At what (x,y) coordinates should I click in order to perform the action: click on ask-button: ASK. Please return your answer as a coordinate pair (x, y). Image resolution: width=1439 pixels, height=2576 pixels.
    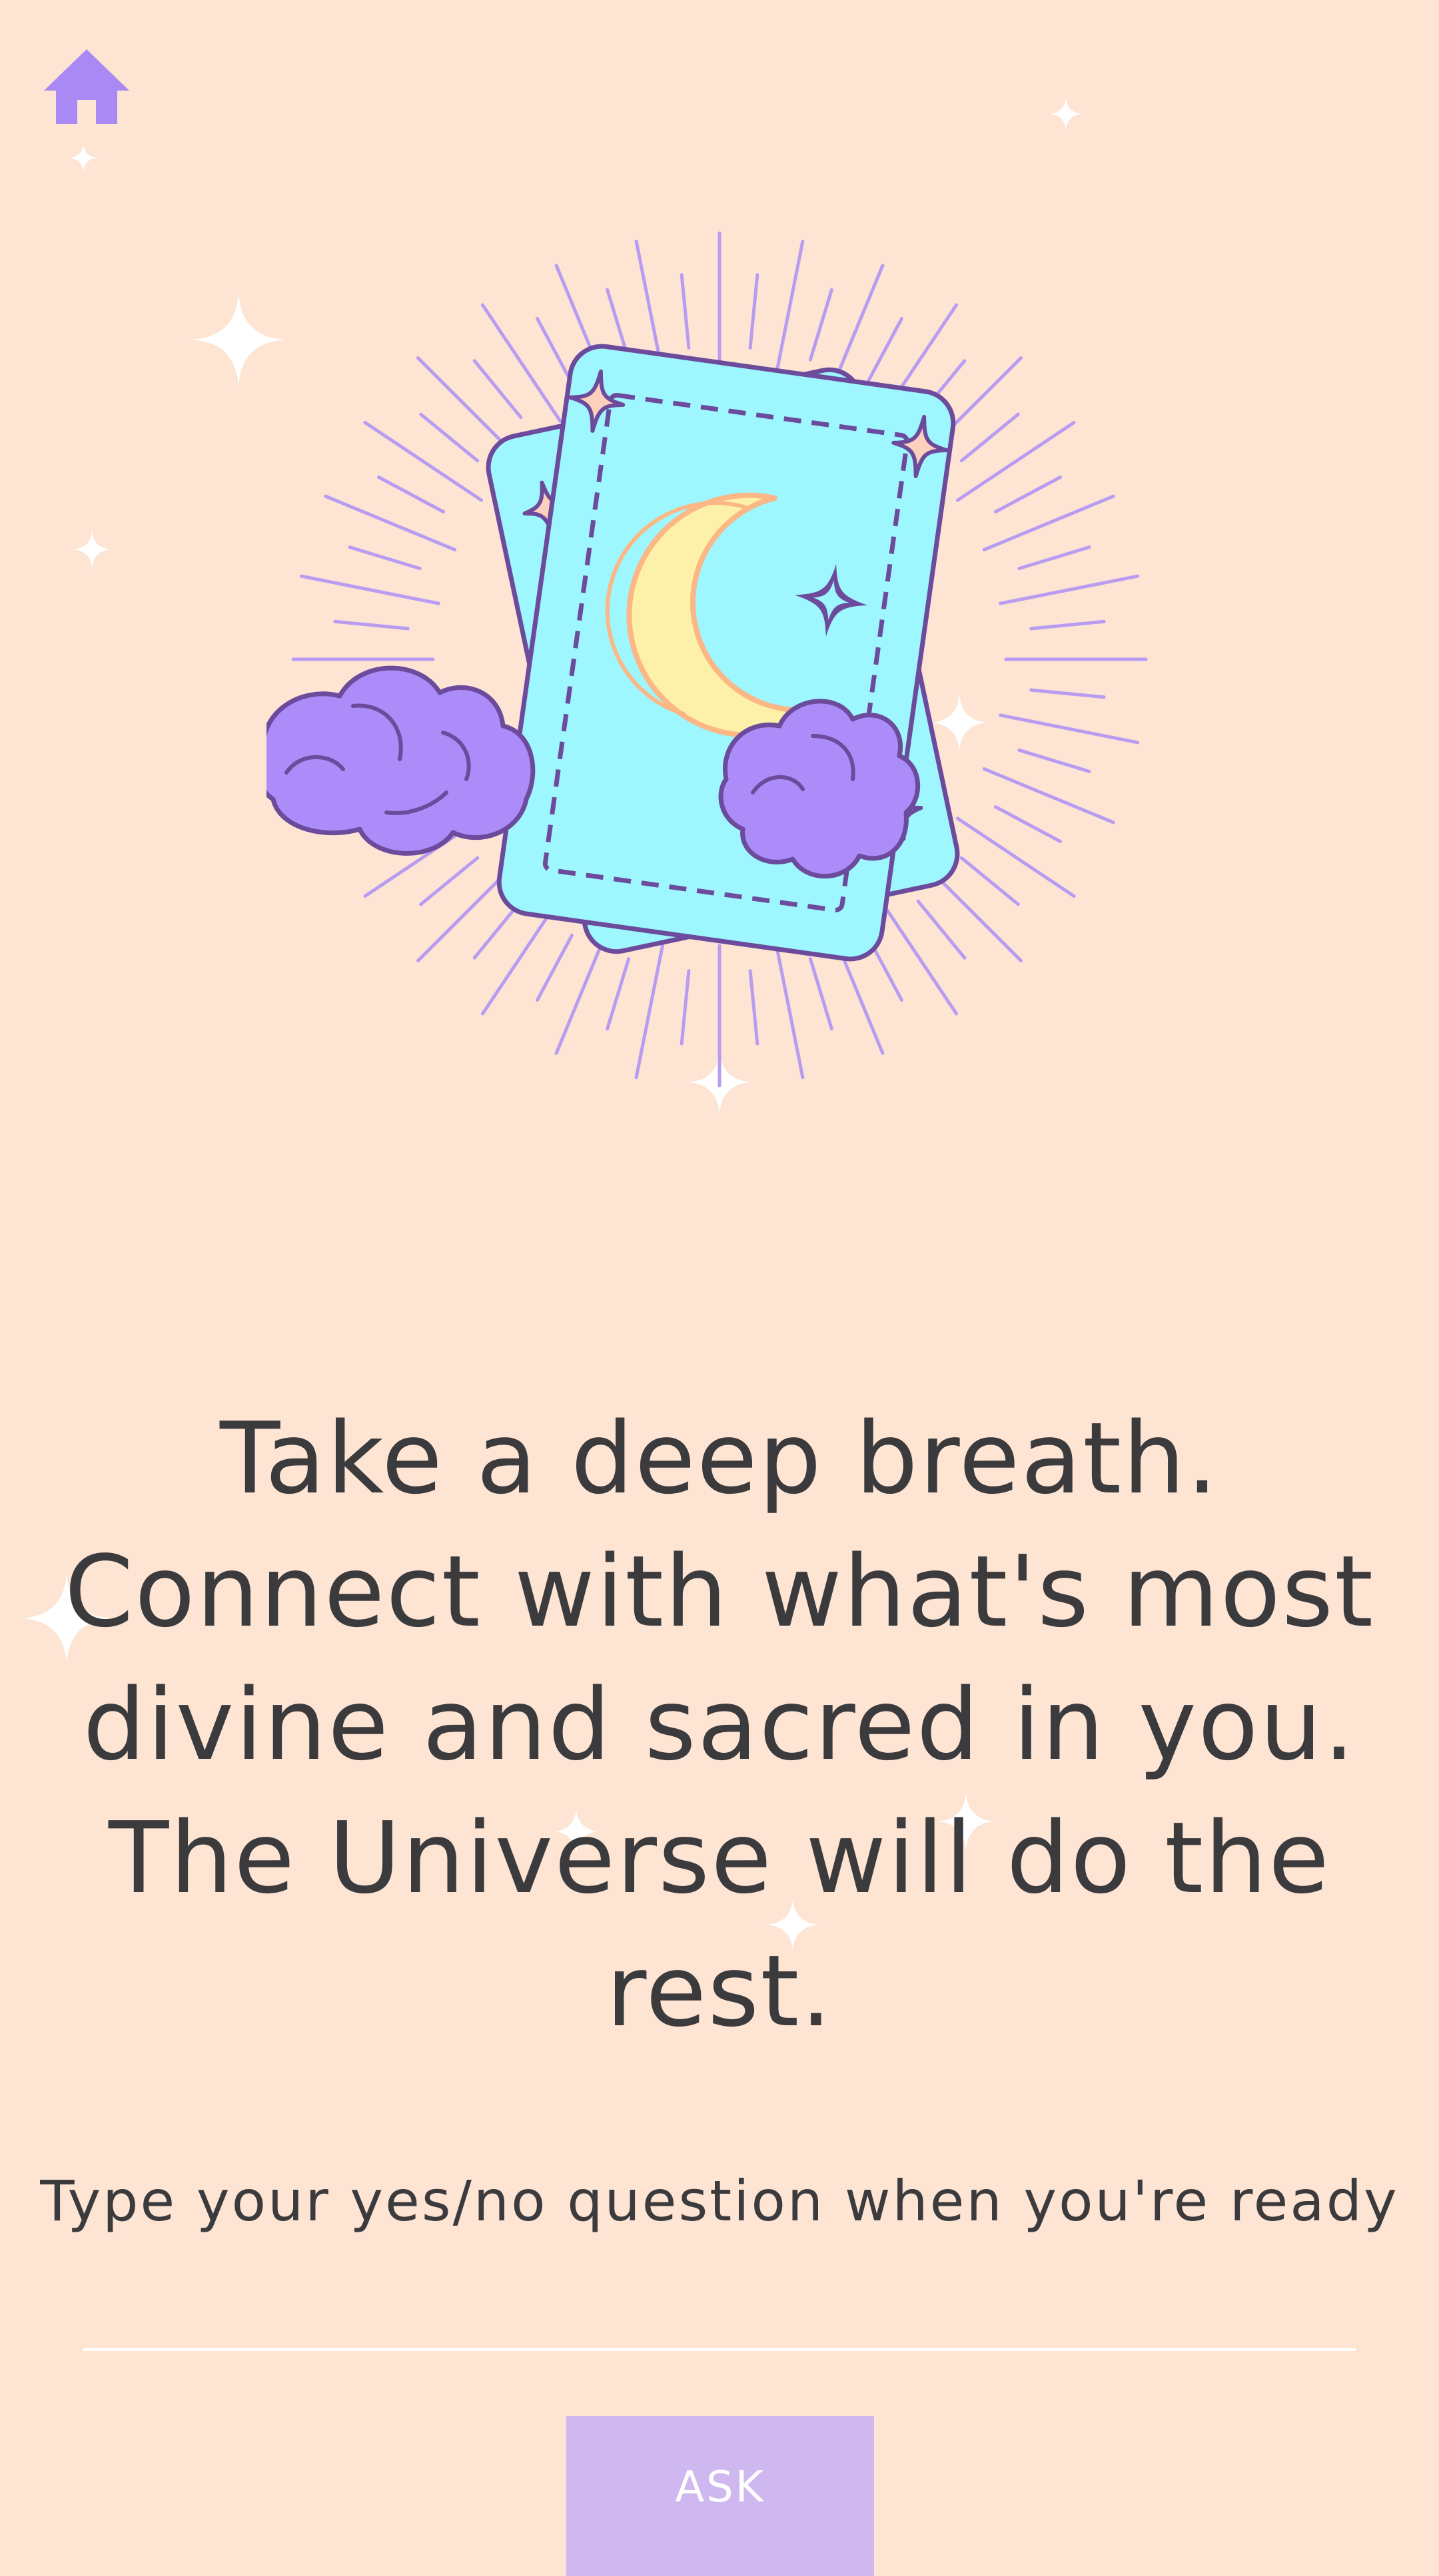
    Looking at the image, I should click on (720, 2496).